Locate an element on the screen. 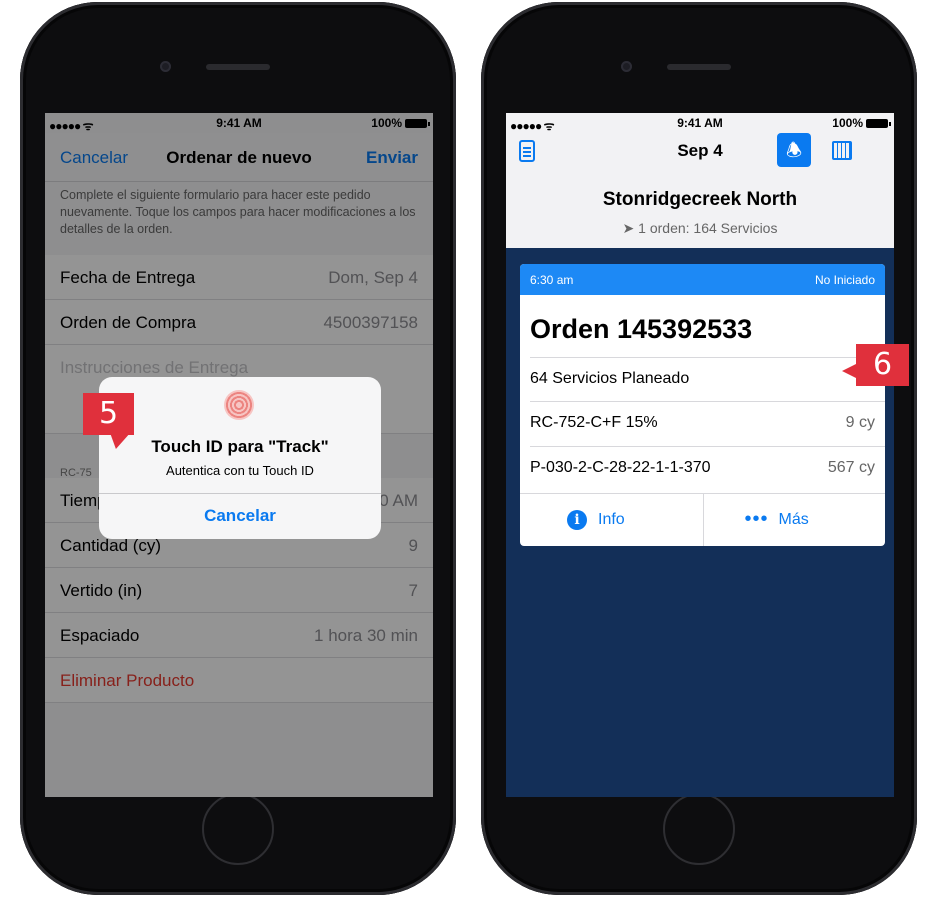 Image resolution: width=937 pixels, height=897 pixels. more-label: Más is located at coordinates (793, 519).